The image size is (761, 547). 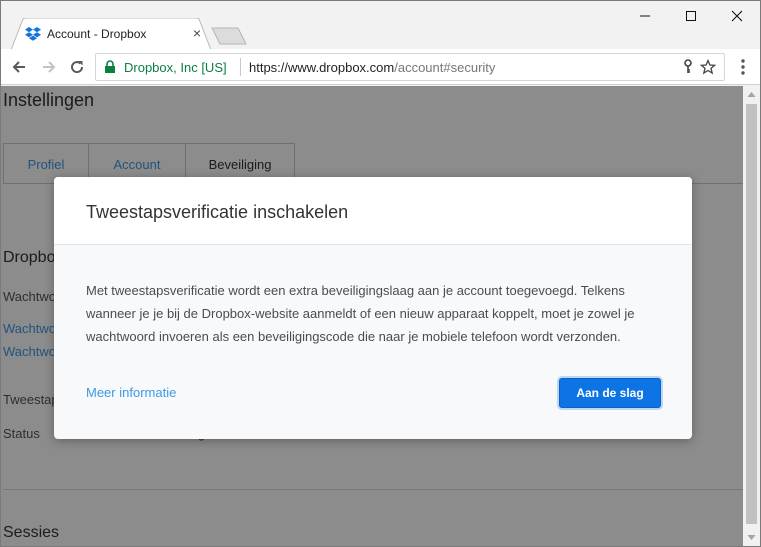 I want to click on minimize-icon, so click(x=645, y=16).